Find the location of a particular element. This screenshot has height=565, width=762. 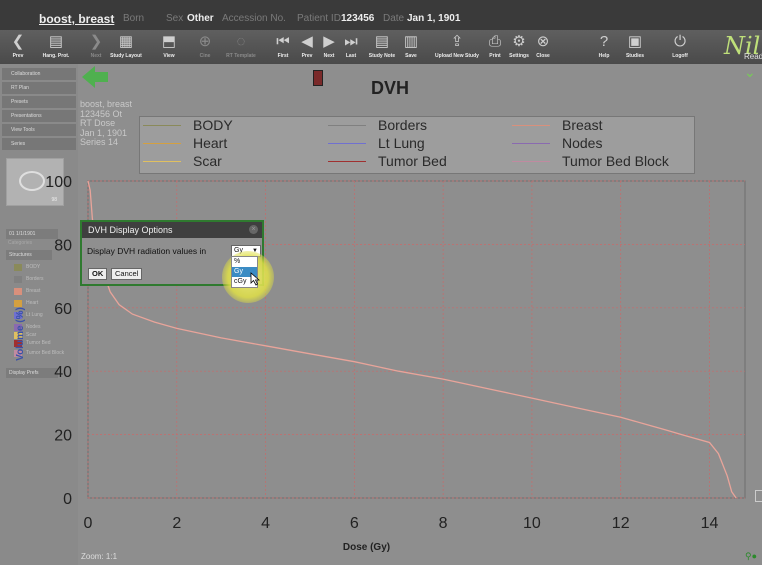

x-tick-label: 0 is located at coordinates (88, 523).